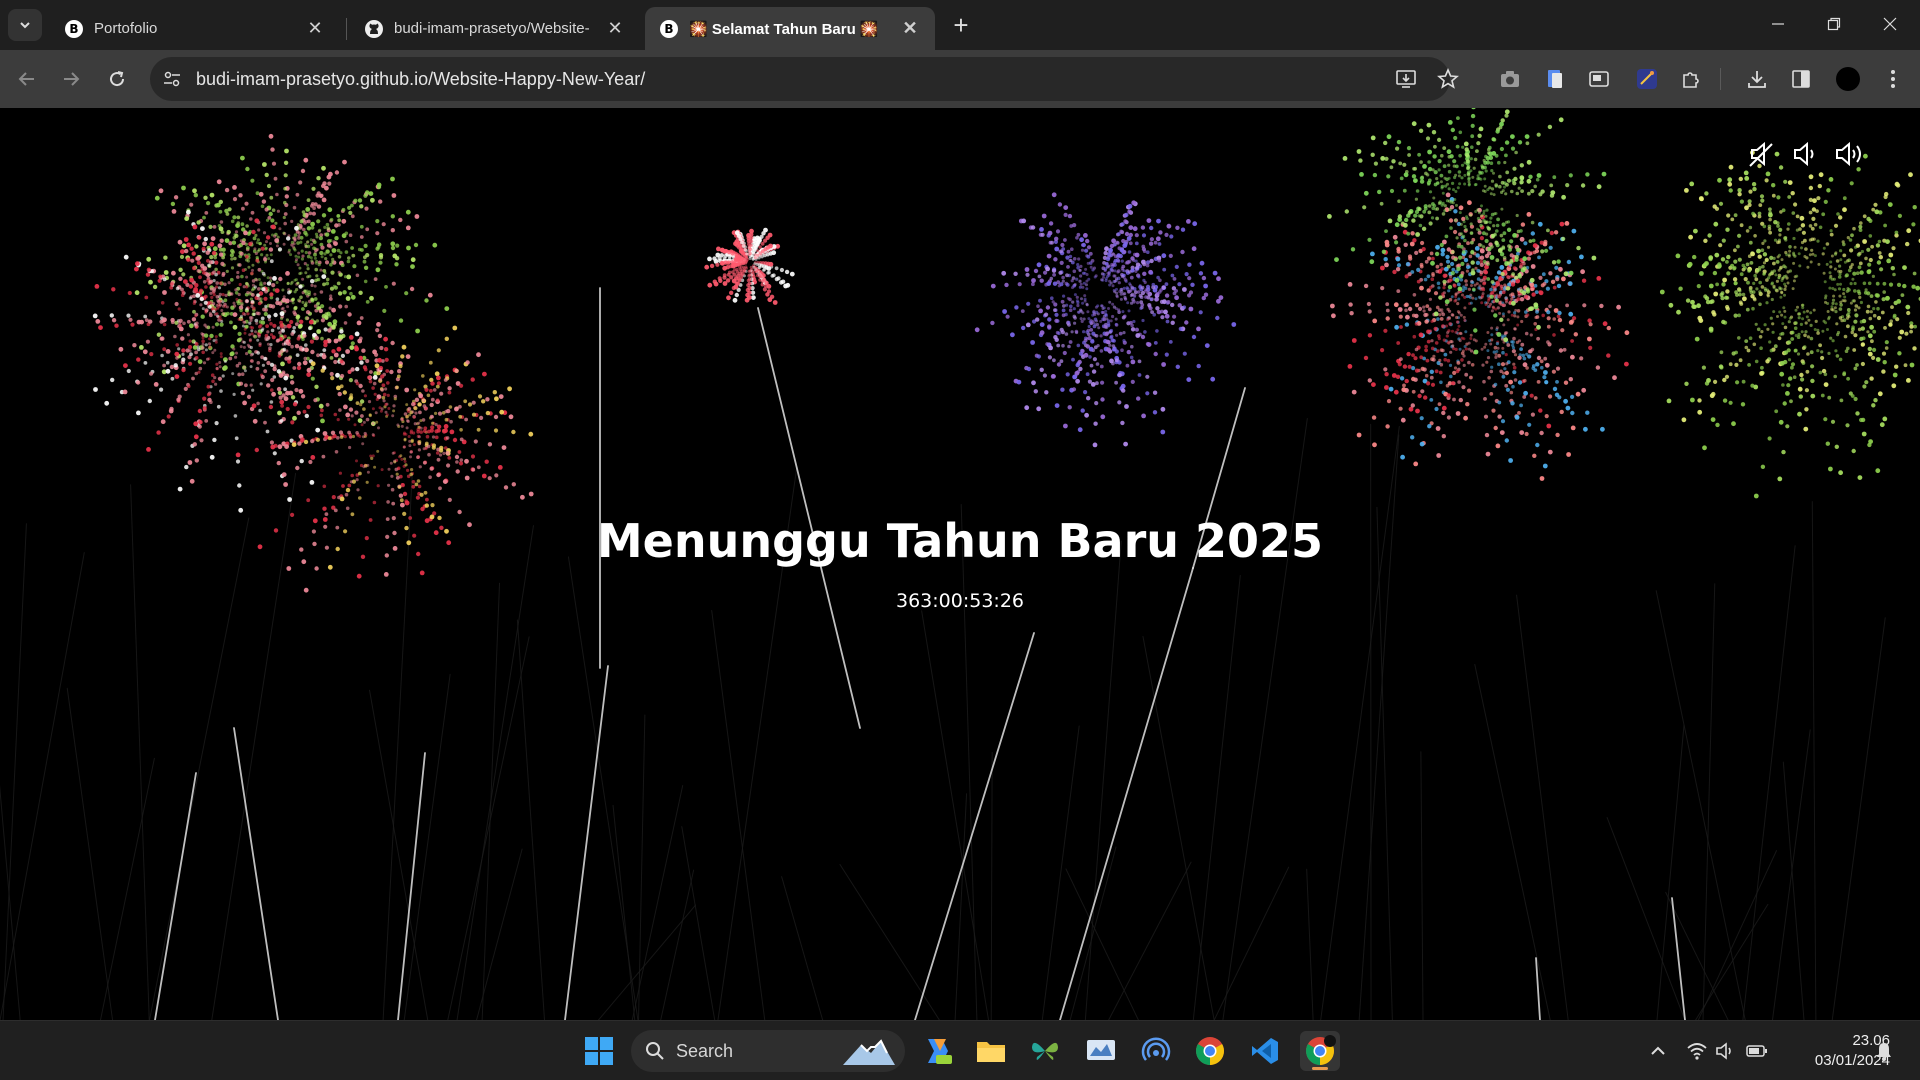 This screenshot has height=1080, width=1920. What do you see at coordinates (1848, 79) in the screenshot?
I see `profile-button` at bounding box center [1848, 79].